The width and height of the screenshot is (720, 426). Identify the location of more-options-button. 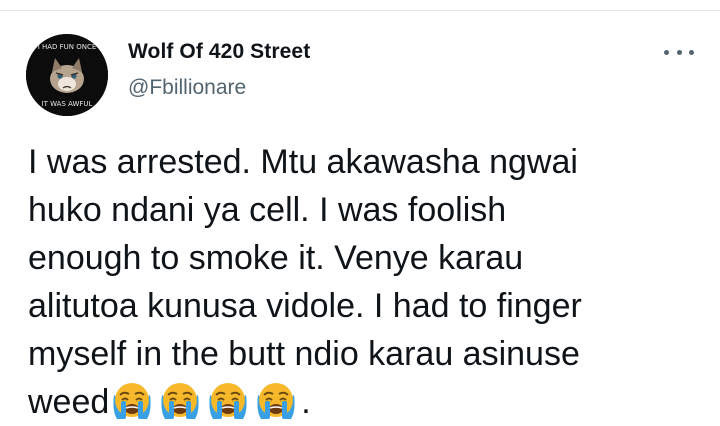
(679, 52).